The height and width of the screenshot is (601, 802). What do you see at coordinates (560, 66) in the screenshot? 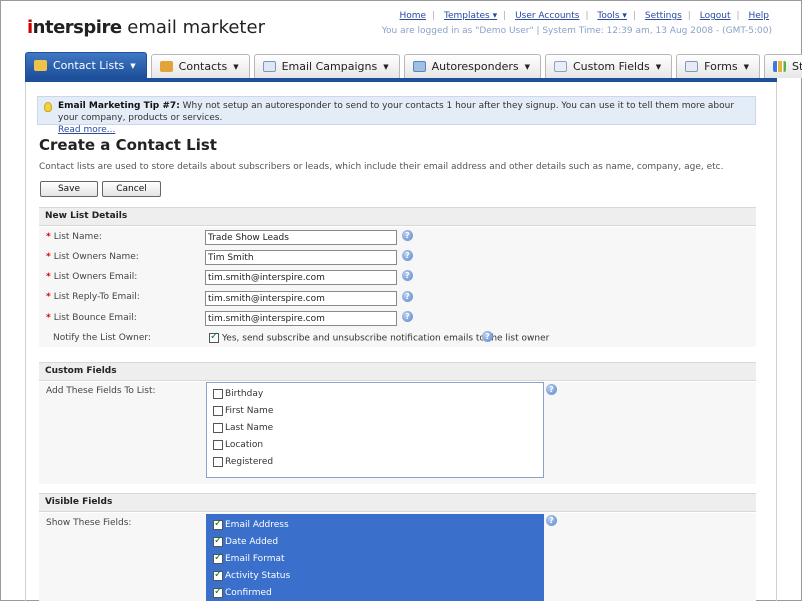
I see `custom-fields-icon` at bounding box center [560, 66].